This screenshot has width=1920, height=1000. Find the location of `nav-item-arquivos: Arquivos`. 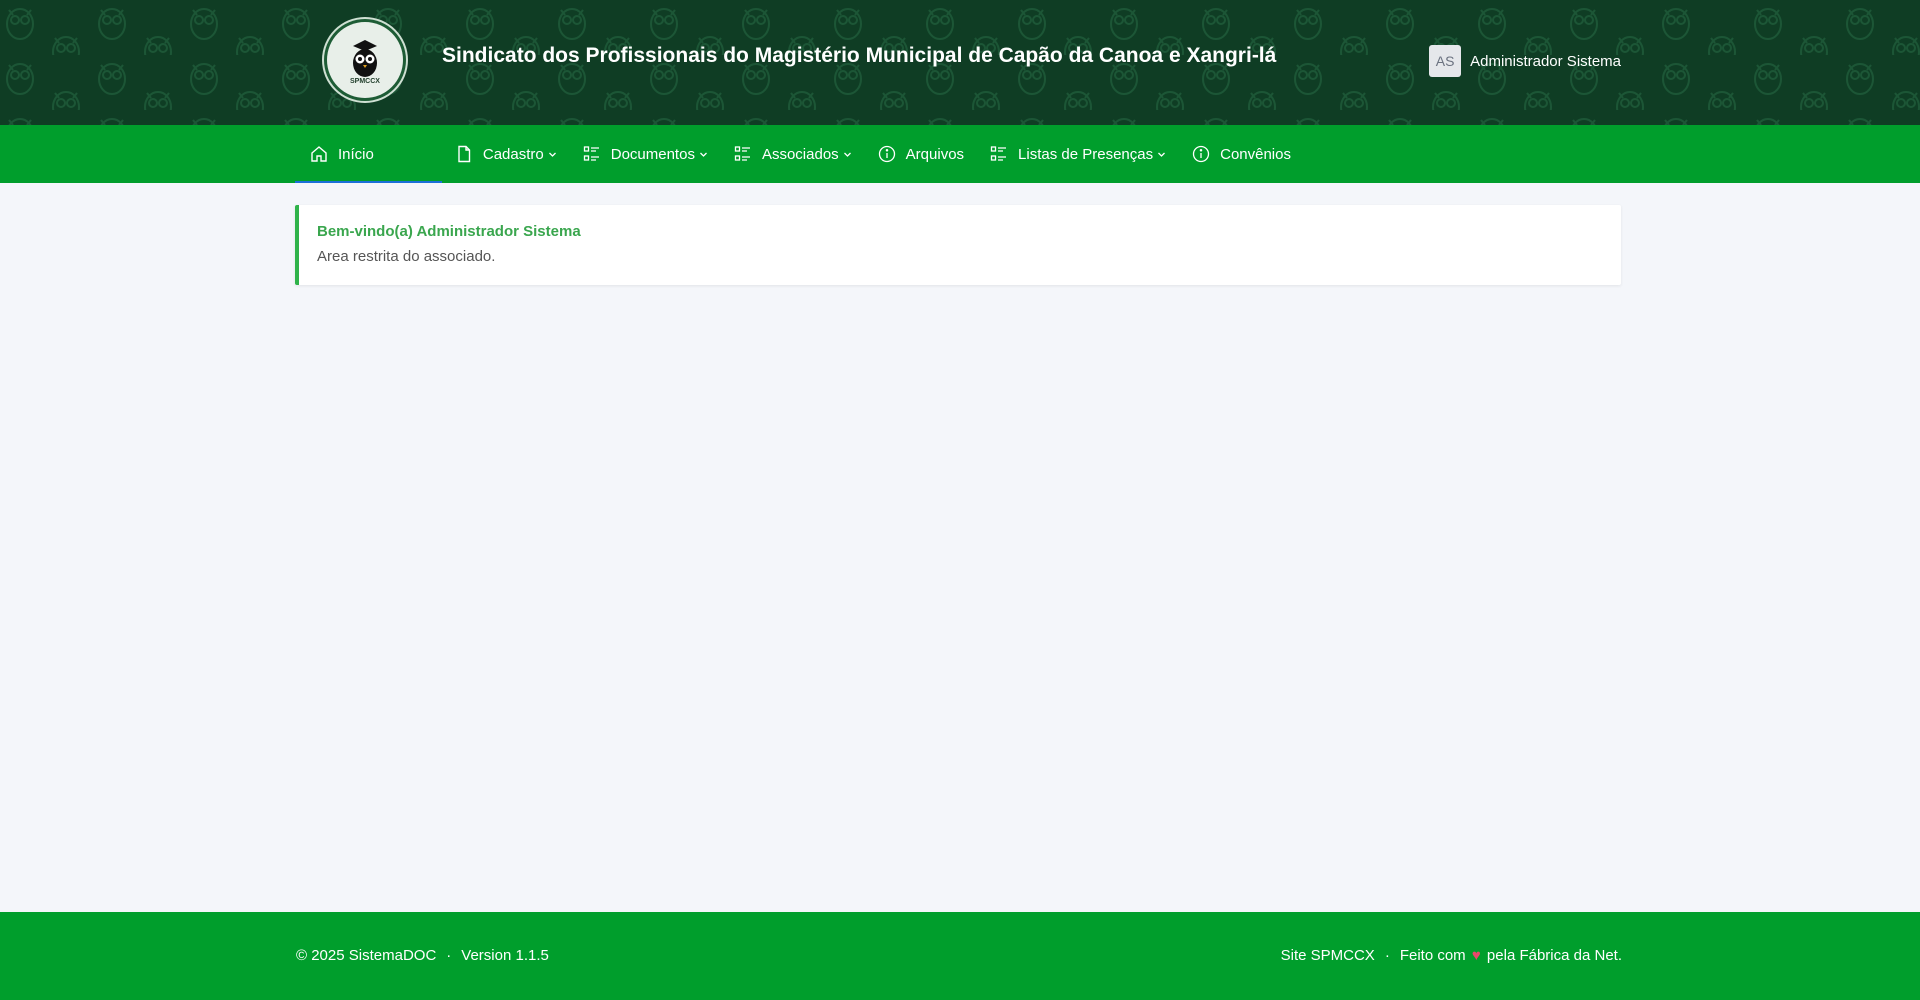

nav-item-arquivos: Arquivos is located at coordinates (921, 154).